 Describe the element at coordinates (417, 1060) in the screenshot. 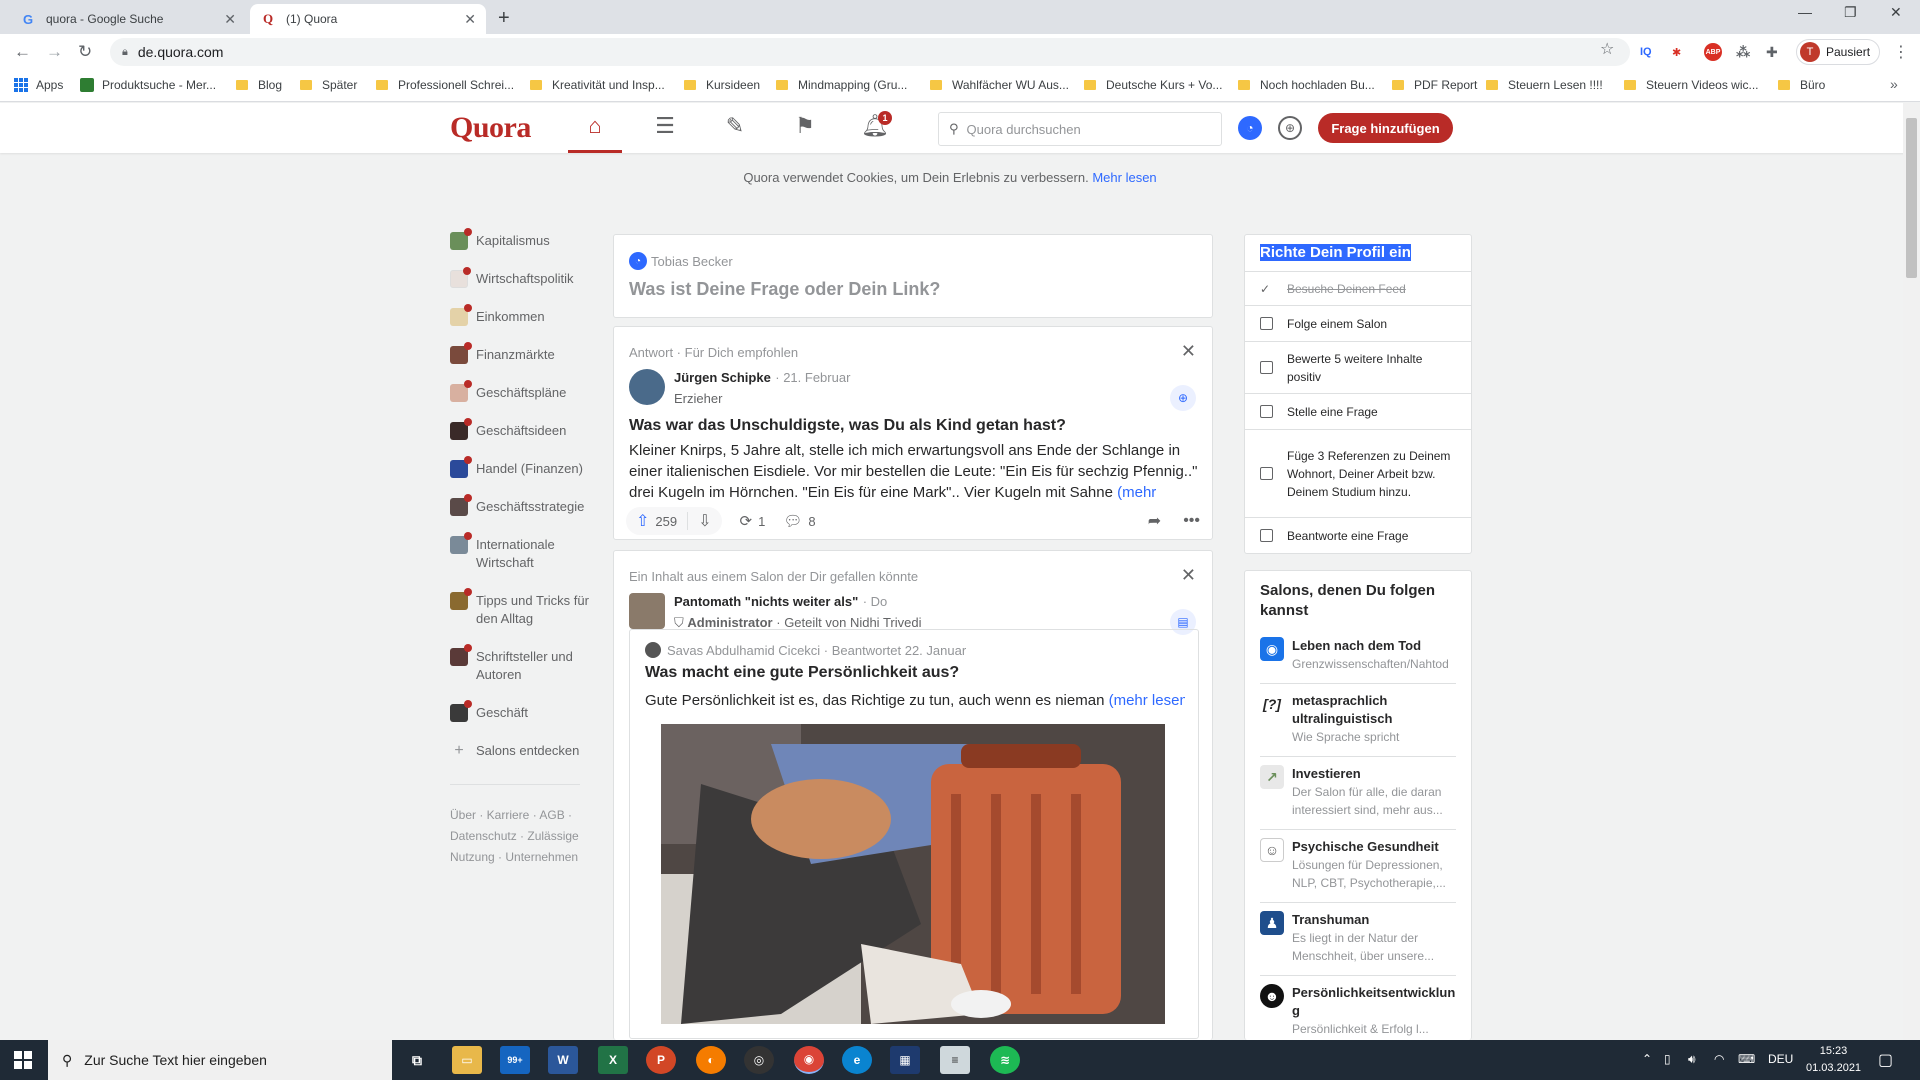

I see `task-view-icon: ⧉` at that location.